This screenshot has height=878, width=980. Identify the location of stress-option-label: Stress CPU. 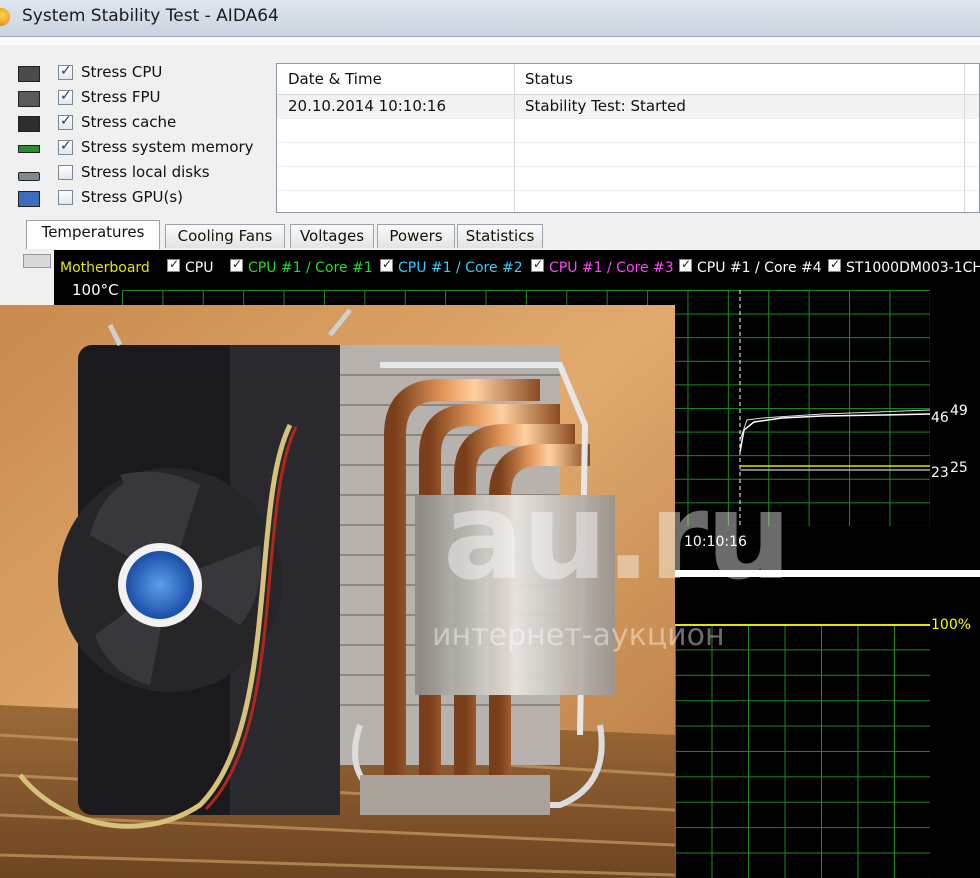
(122, 72).